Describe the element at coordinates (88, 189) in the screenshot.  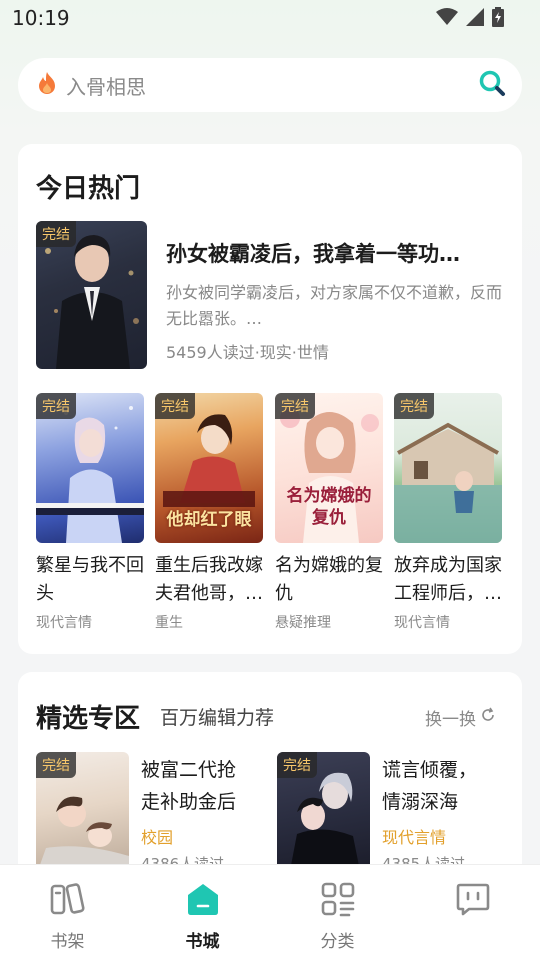
I see `section-title: 今日热门` at that location.